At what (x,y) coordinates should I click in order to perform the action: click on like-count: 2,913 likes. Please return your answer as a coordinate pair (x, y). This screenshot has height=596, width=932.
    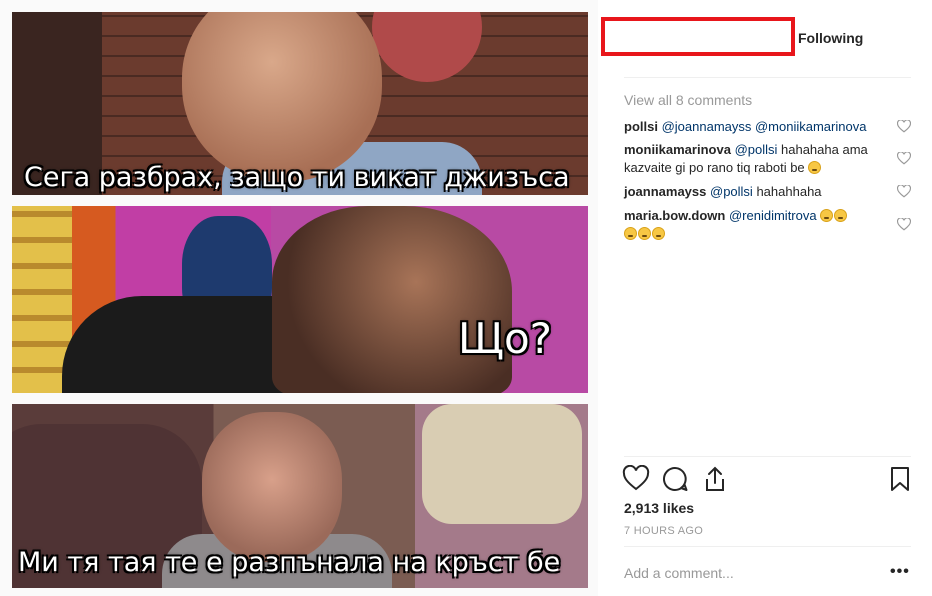
    Looking at the image, I should click on (659, 508).